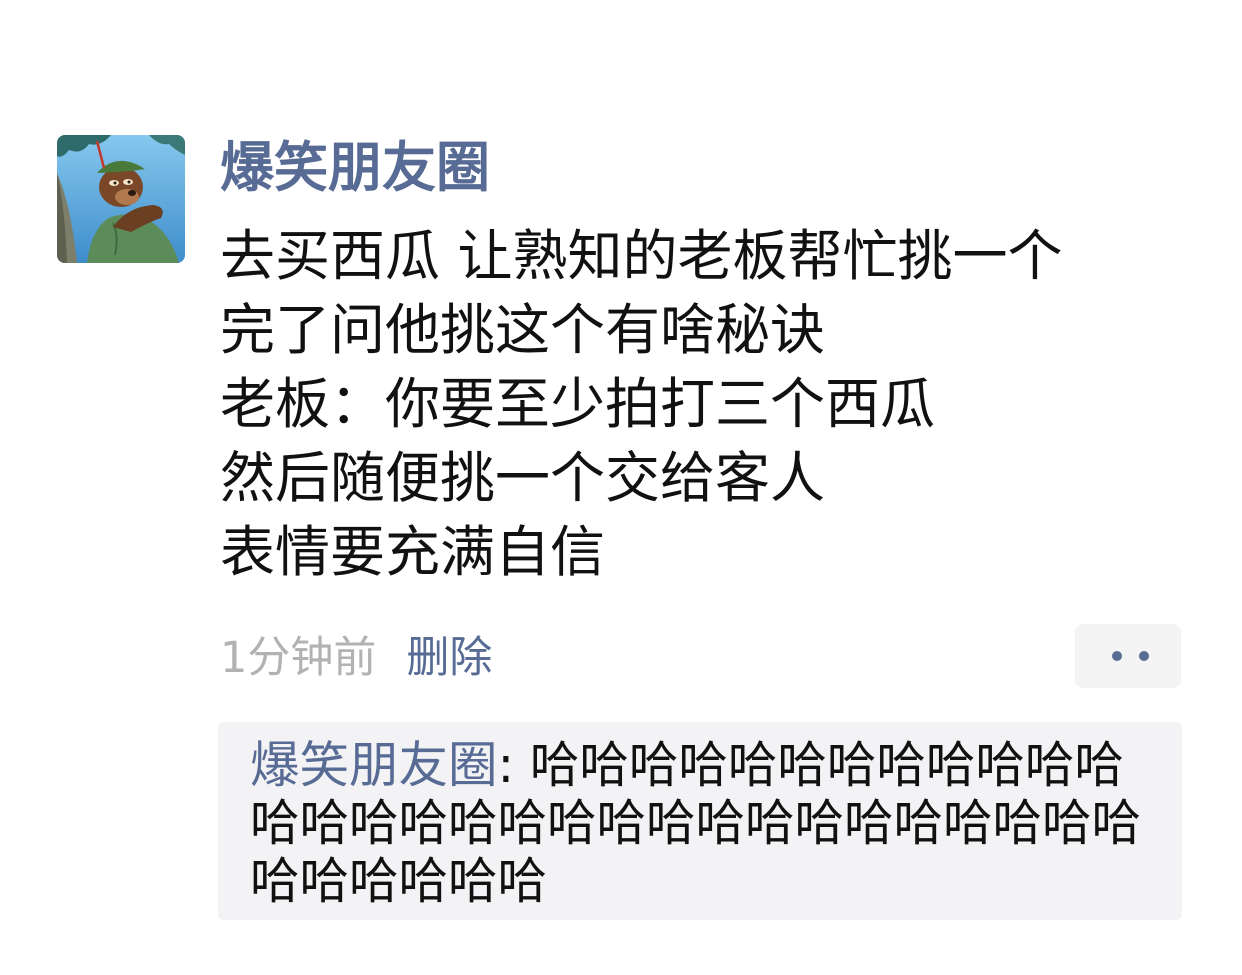  I want to click on post-text-line: 去买西瓜 让熟知的老板帮忙挑一个, so click(641, 256).